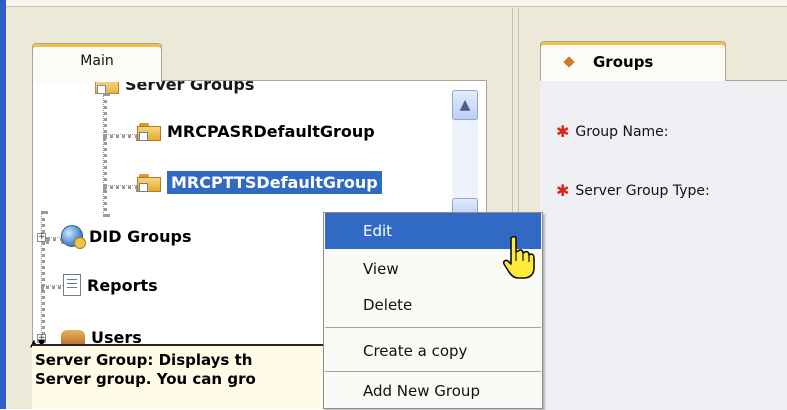 This screenshot has width=787, height=410. Describe the element at coordinates (259, 182) in the screenshot. I see `tree-node-mrcptts: MRCPTTSDefaultGroup` at that location.